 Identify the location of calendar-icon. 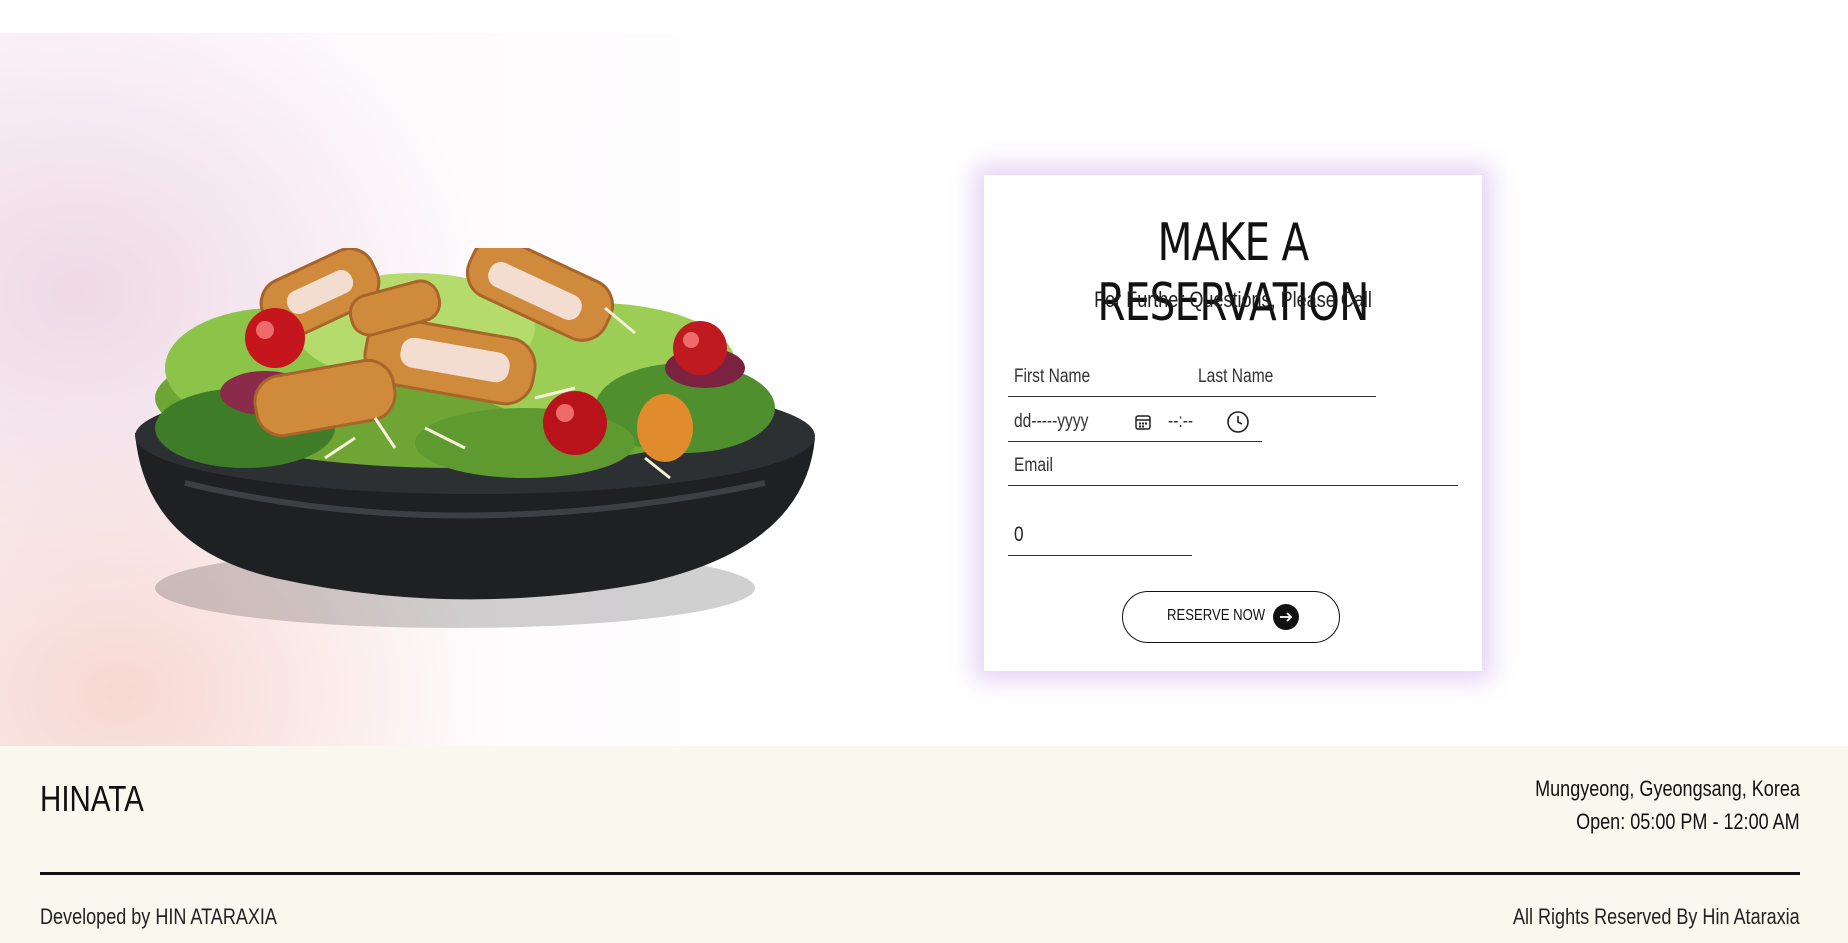
(1143, 422).